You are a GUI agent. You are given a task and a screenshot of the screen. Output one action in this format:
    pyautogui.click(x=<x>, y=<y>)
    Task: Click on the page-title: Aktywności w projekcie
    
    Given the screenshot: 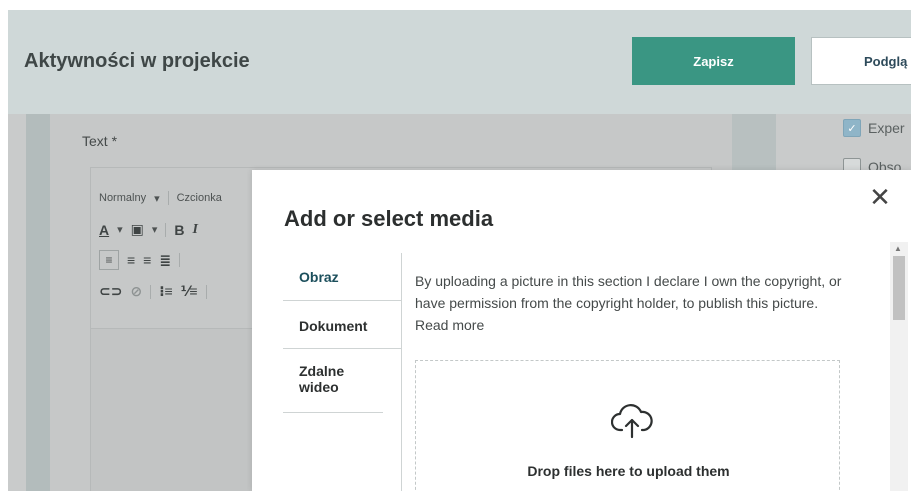 What is the action you would take?
    pyautogui.click(x=137, y=61)
    